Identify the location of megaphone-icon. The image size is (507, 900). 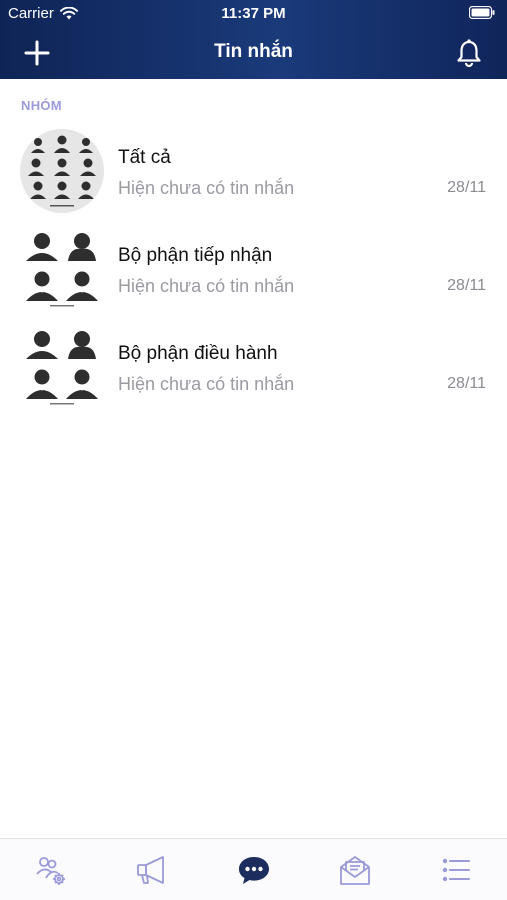
(151, 869).